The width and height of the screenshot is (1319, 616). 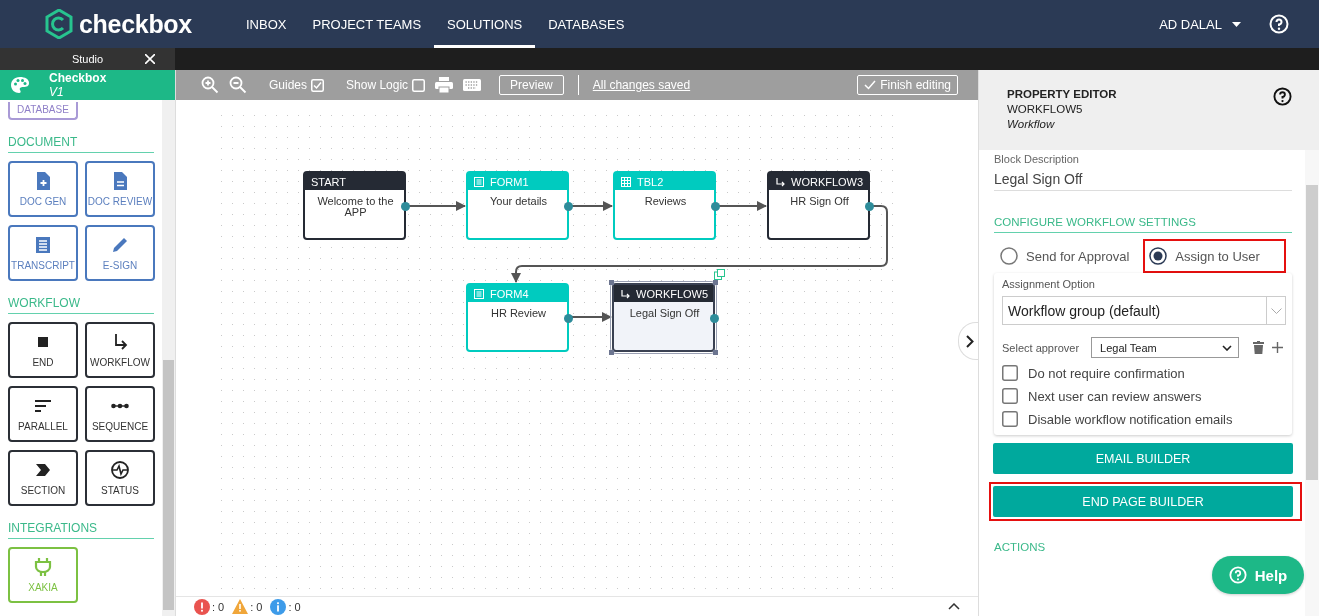 I want to click on block-tile: E-SIGN, so click(x=120, y=253).